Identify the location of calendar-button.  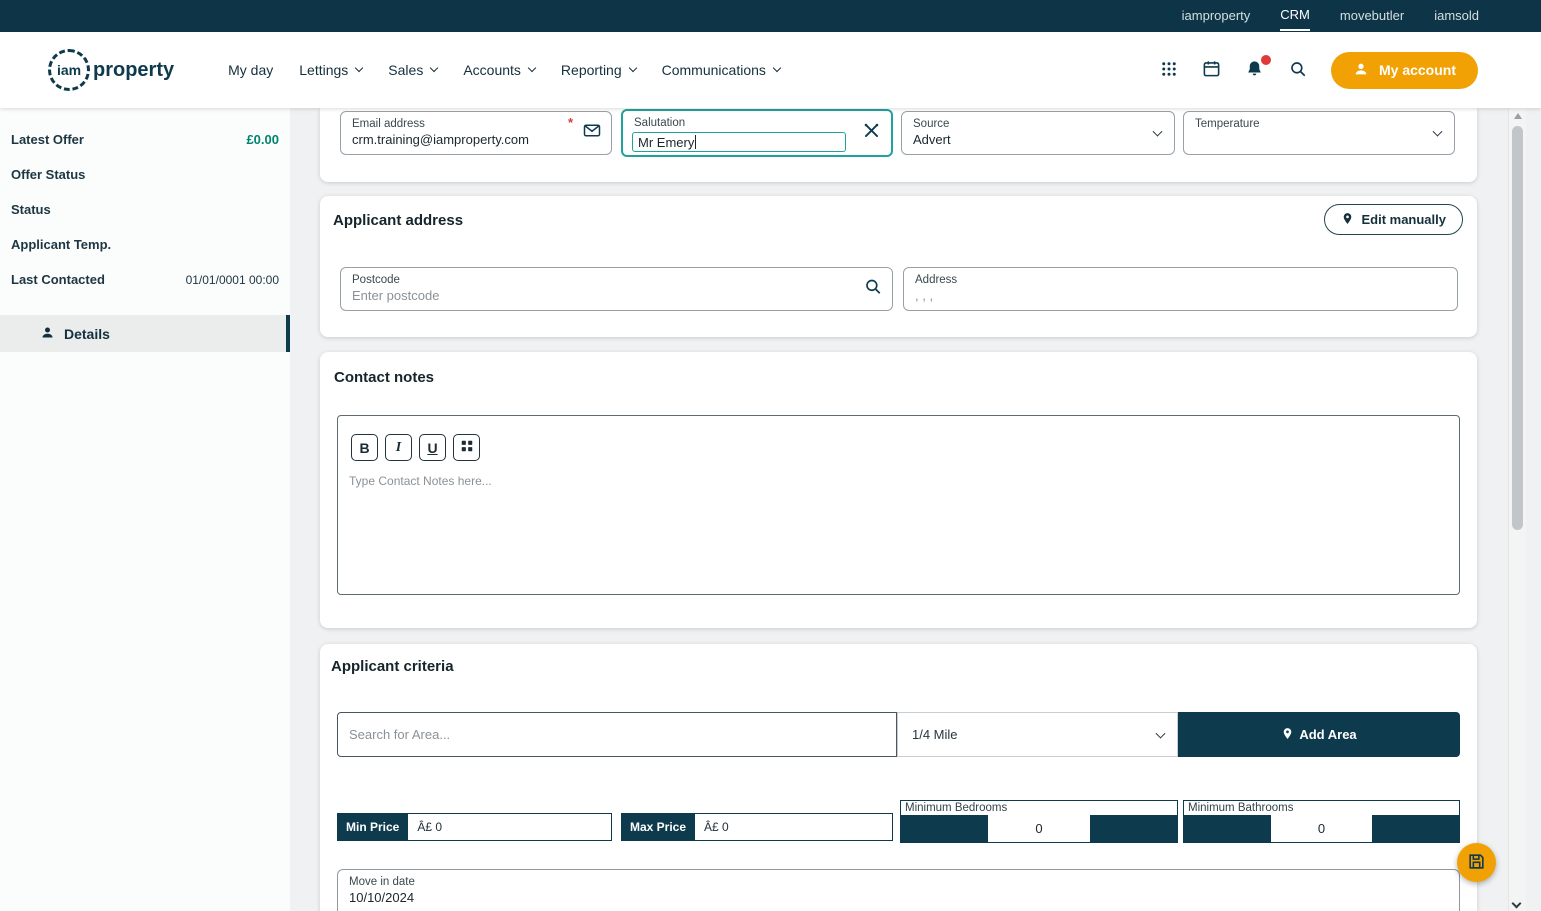
(1212, 70).